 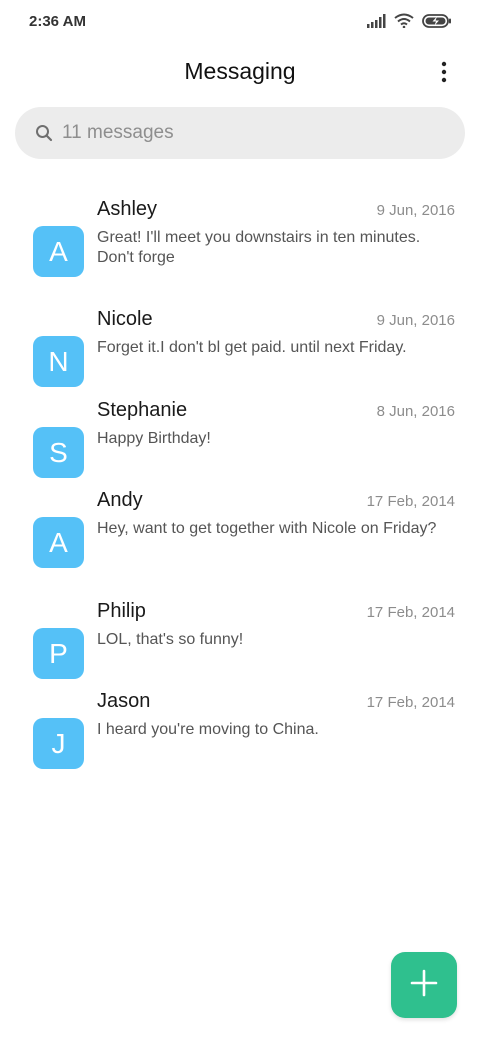 What do you see at coordinates (127, 209) in the screenshot?
I see `contact-name: Ashley` at bounding box center [127, 209].